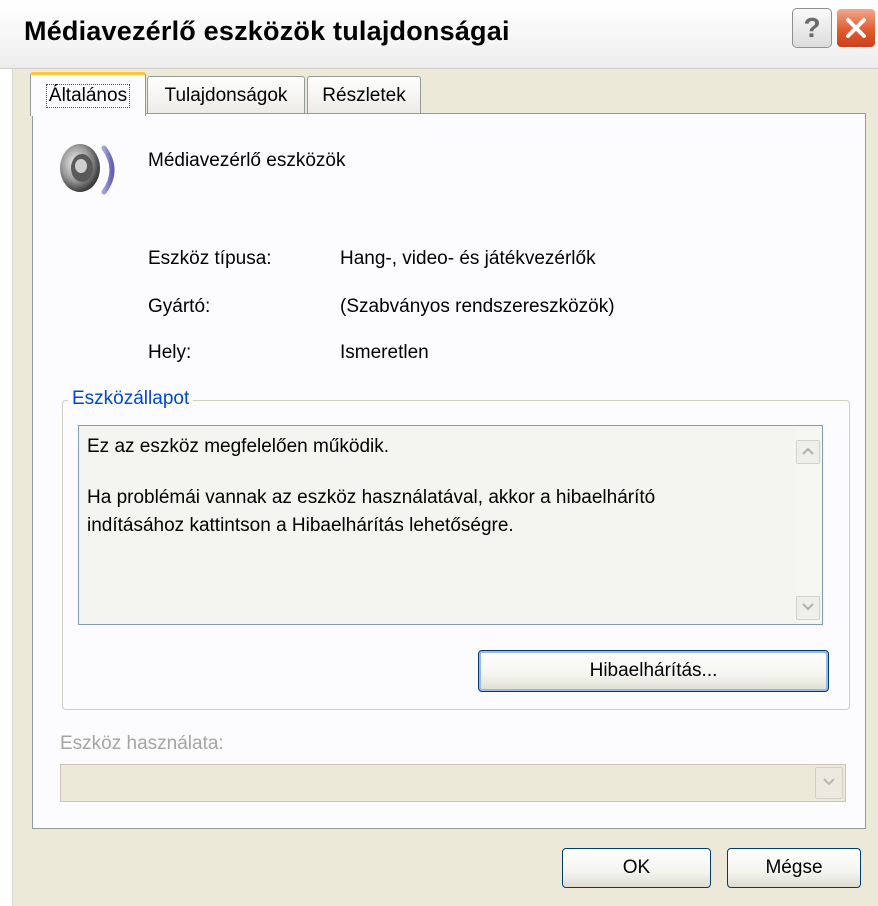  I want to click on cancel-button: Mégse, so click(794, 868).